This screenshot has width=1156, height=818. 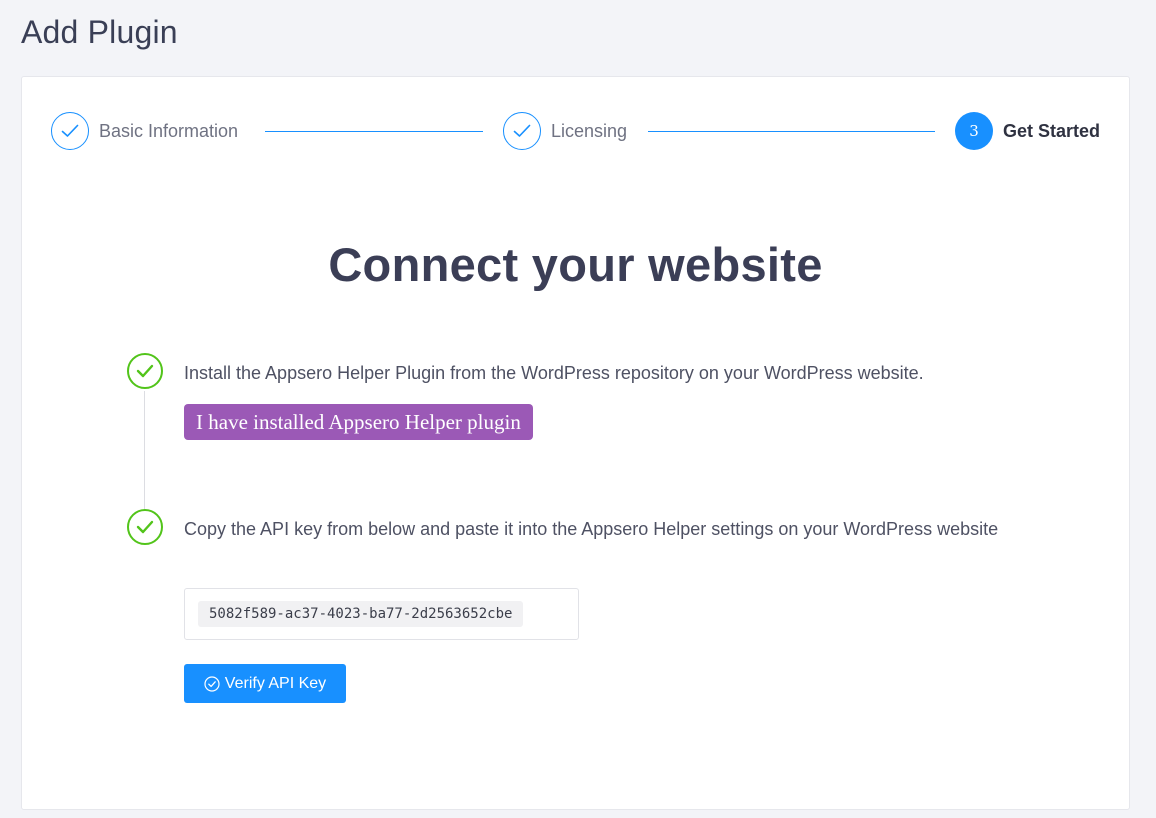 I want to click on check-circle-outline-icon, so click(x=212, y=683).